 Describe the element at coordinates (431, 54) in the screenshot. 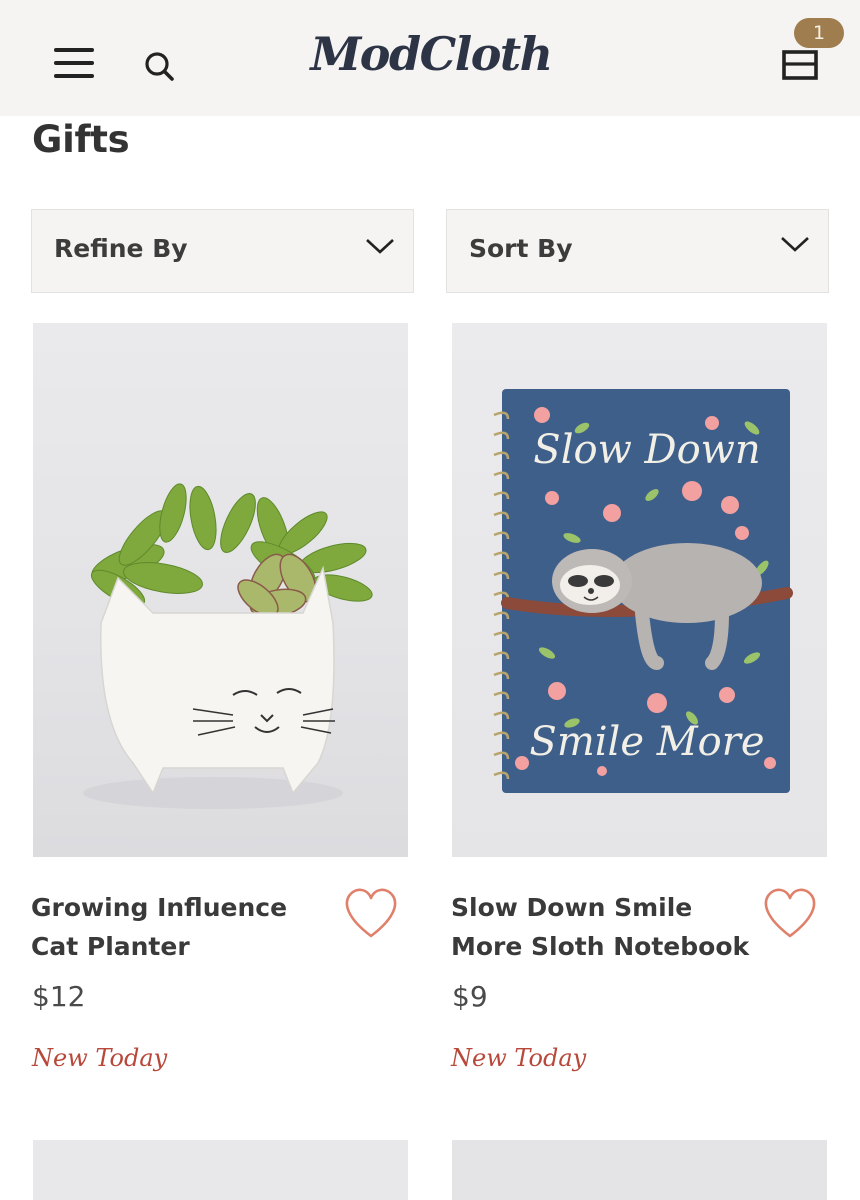

I see `modcloth-logo: ModCloth` at that location.